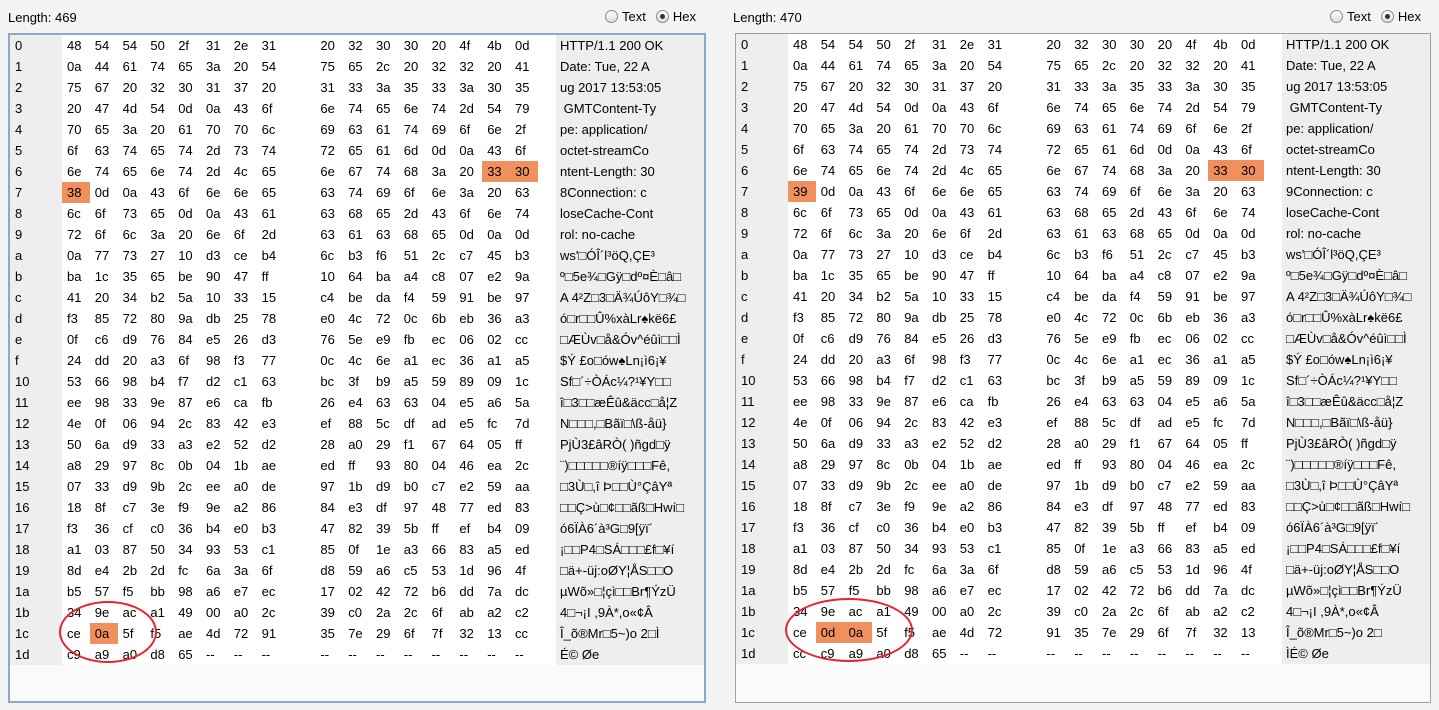 The image size is (1439, 710). I want to click on hex-byte: 37, so click(969, 86).